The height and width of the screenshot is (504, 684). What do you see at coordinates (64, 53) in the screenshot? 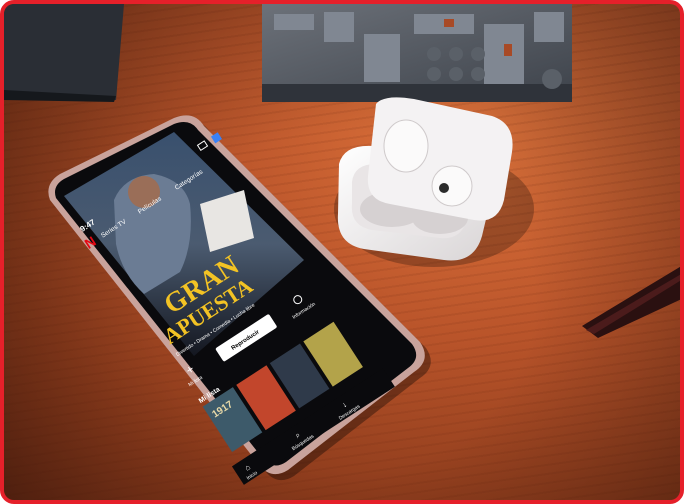
I see `dark-box` at bounding box center [64, 53].